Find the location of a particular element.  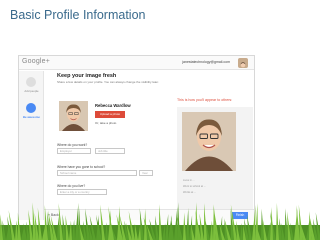

step-2-indicator is located at coordinates (31, 108).